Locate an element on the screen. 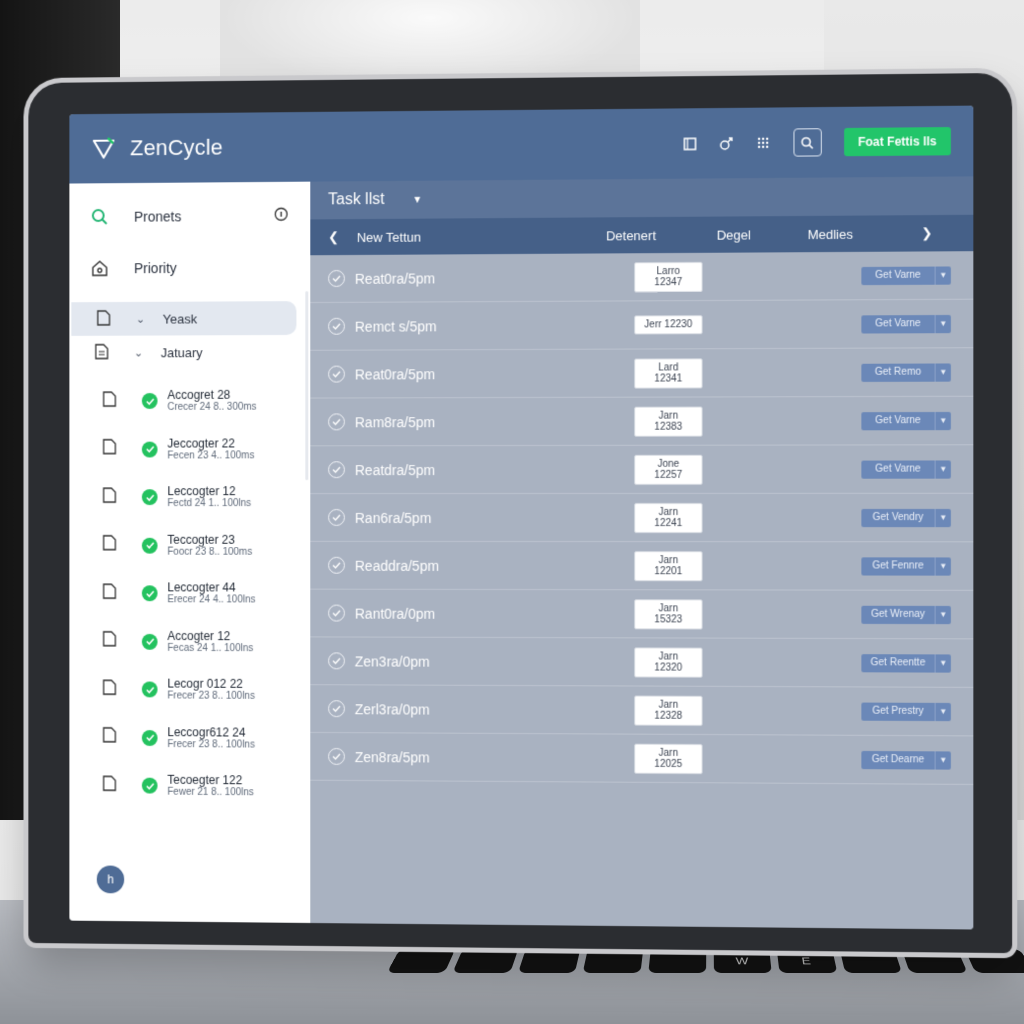 Image resolution: width=1024 pixels, height=1024 pixels. sidebar-item-priority: Priority is located at coordinates (189, 267).